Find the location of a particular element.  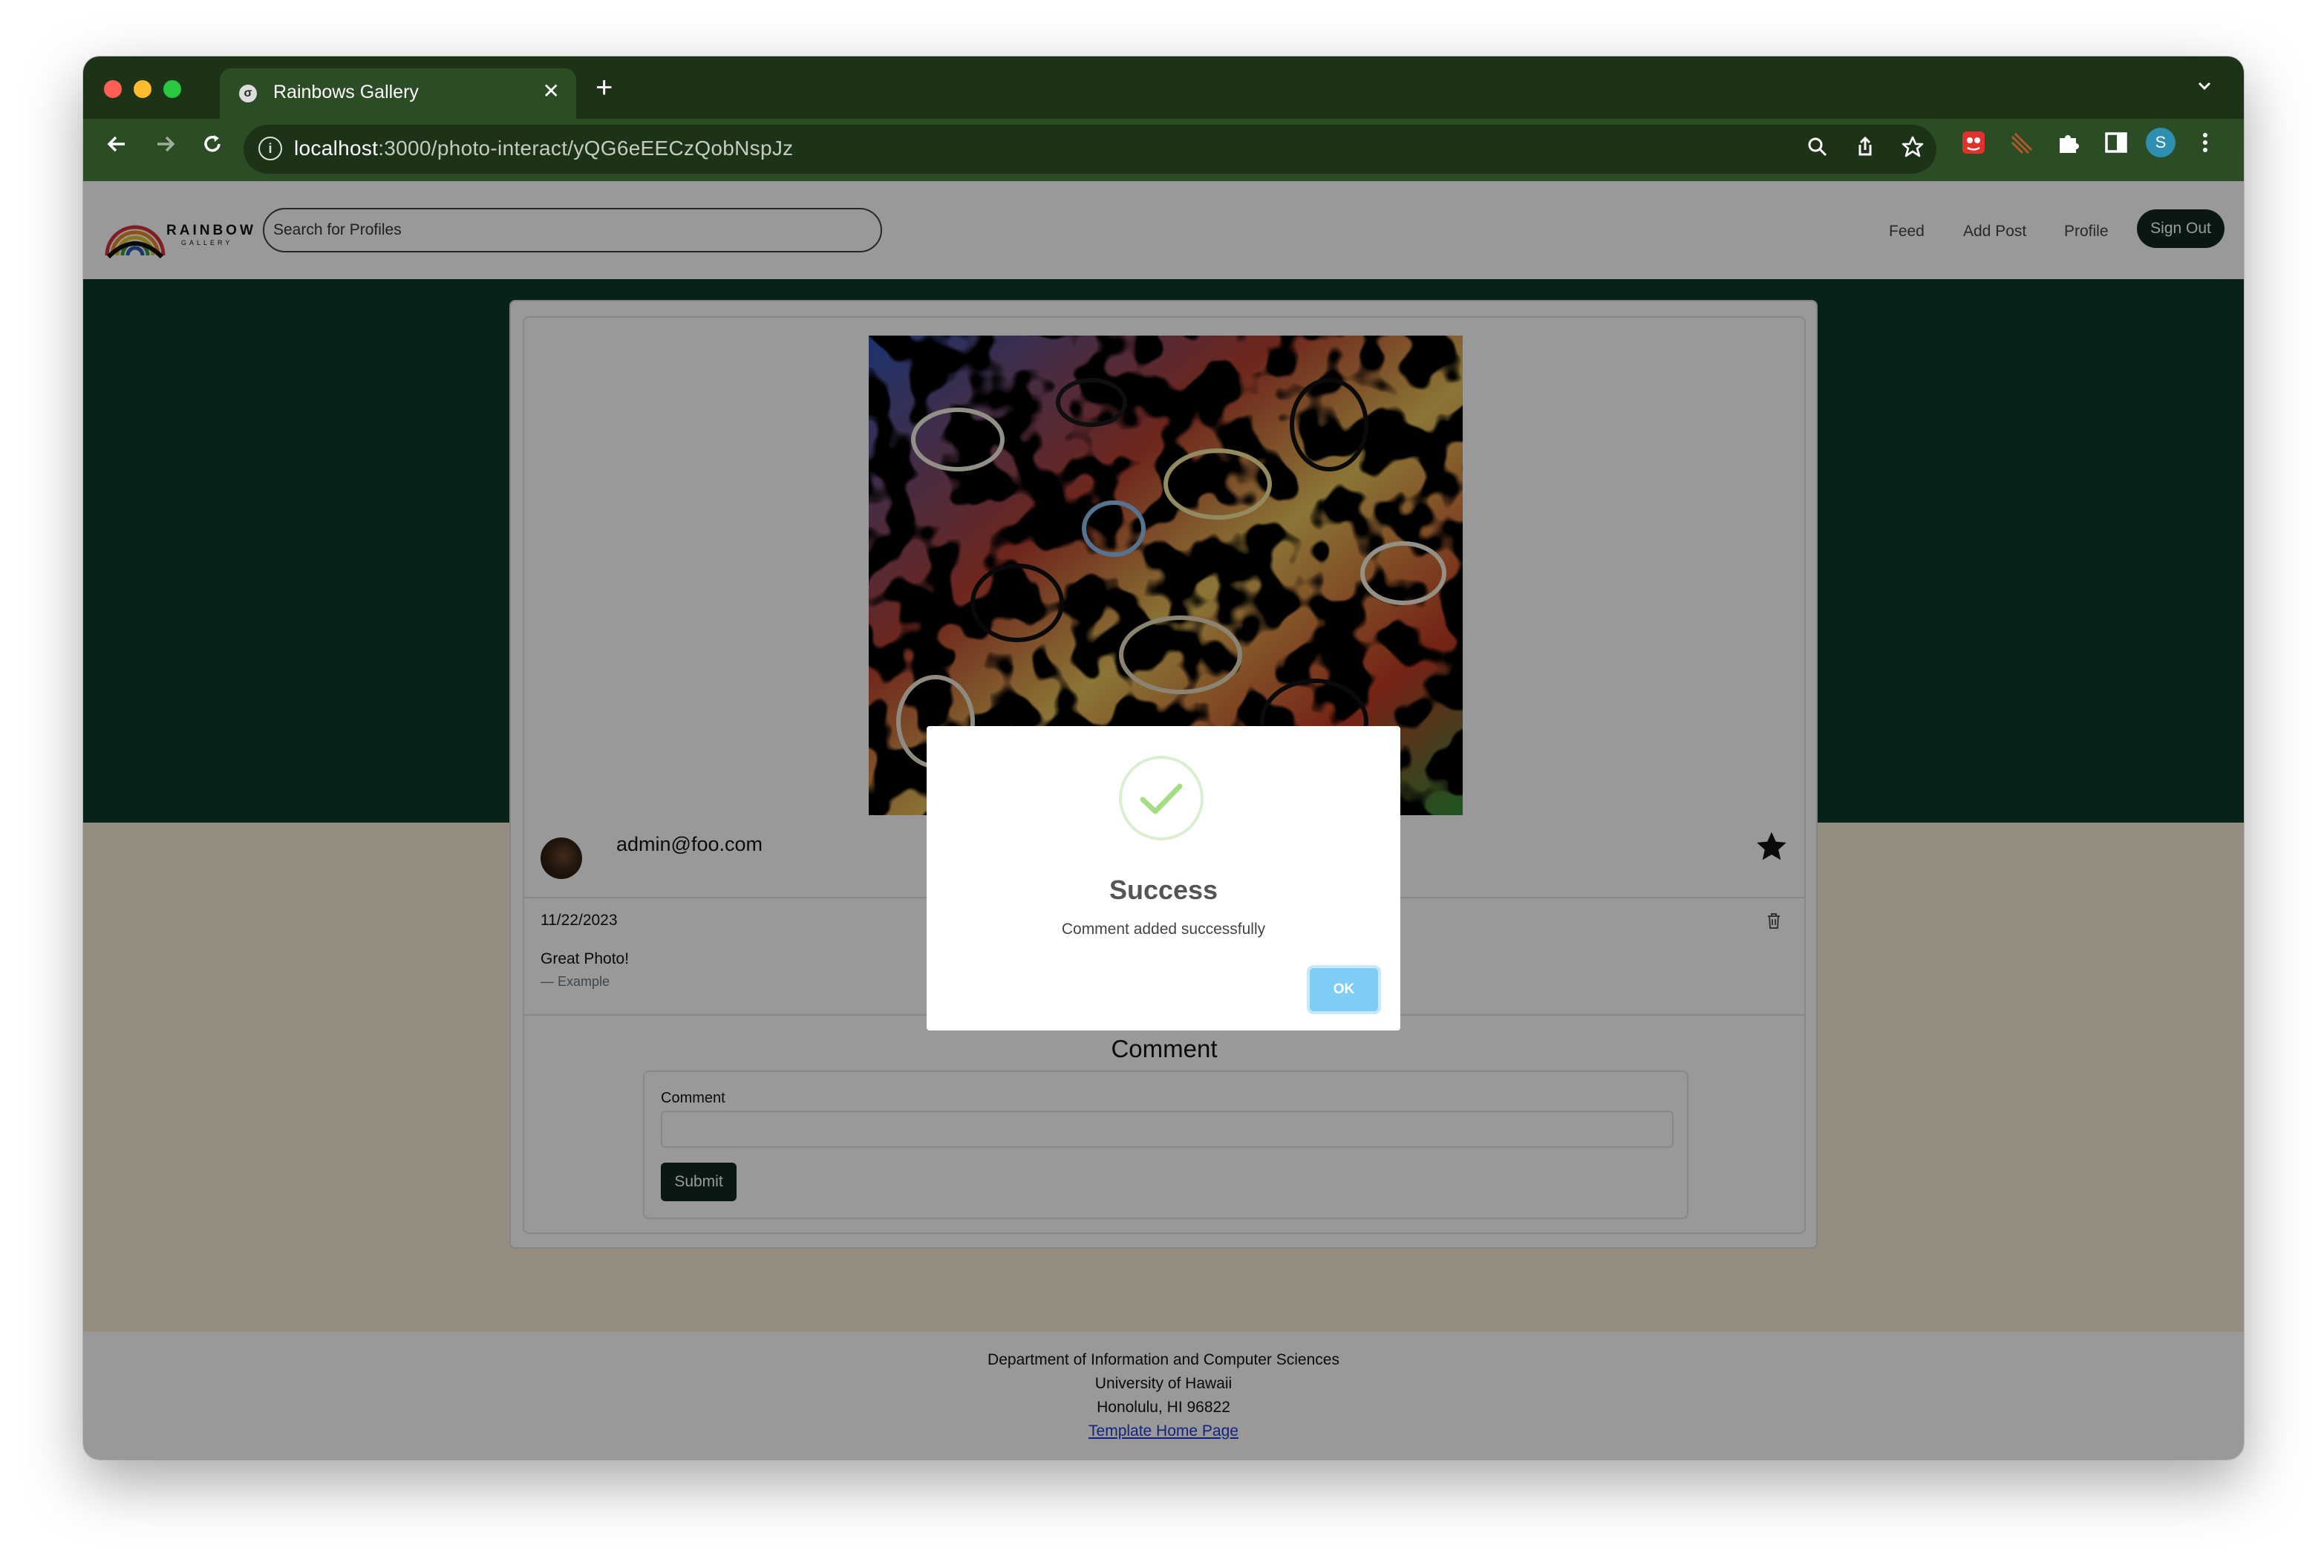

dialog-message: Comment added successfully is located at coordinates (1163, 929).